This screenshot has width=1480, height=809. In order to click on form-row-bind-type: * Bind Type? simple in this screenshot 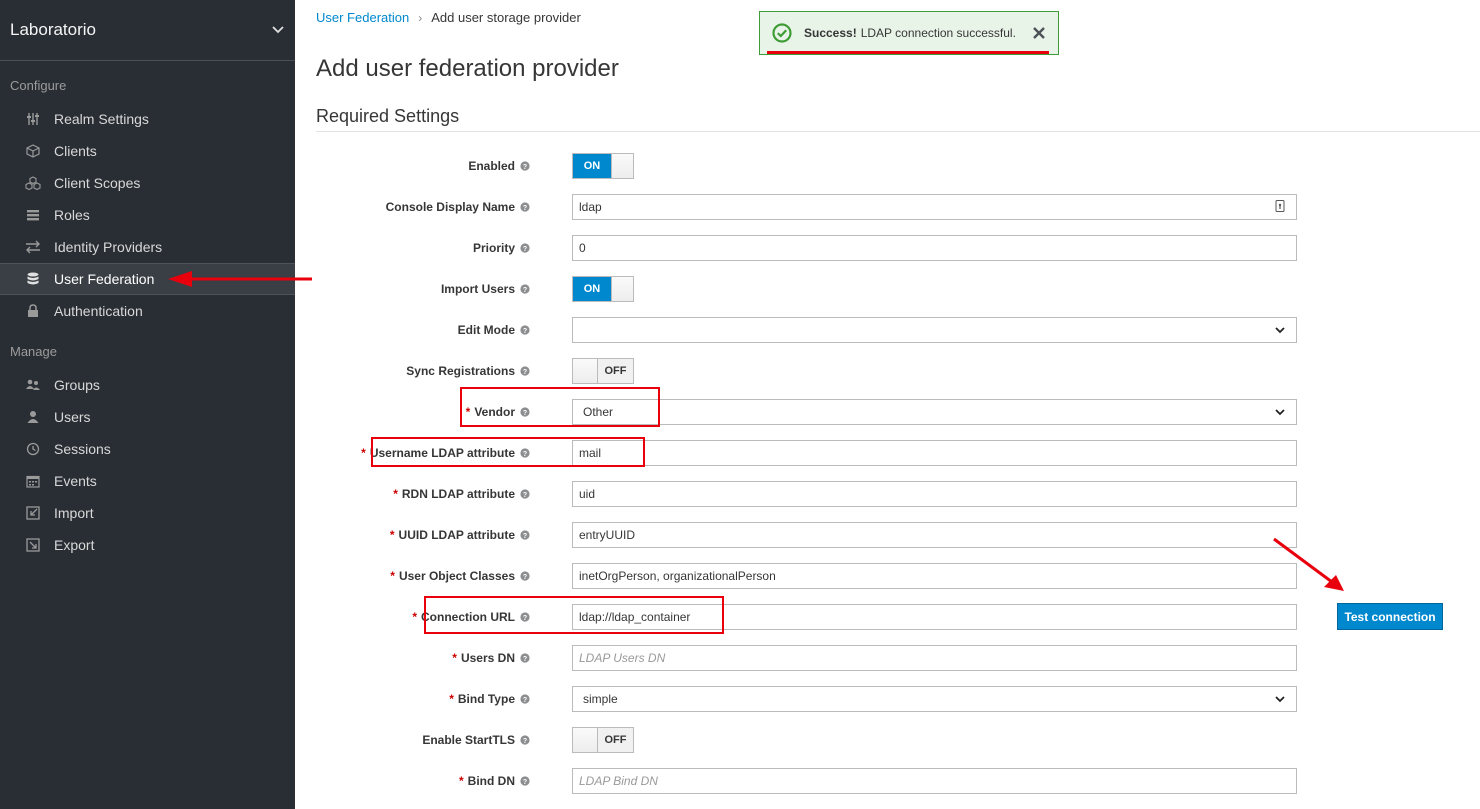, I will do `click(806, 699)`.